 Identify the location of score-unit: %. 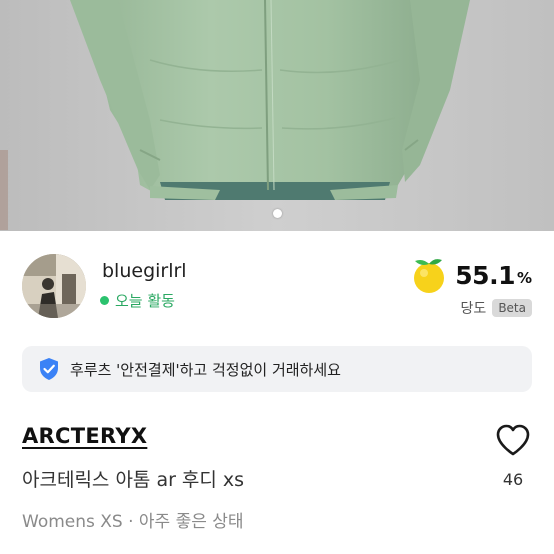
(524, 278).